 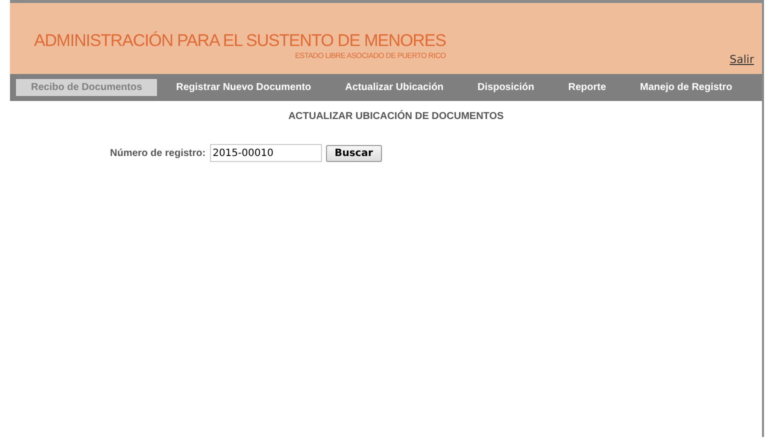 What do you see at coordinates (354, 153) in the screenshot?
I see `search-button: Buscar` at bounding box center [354, 153].